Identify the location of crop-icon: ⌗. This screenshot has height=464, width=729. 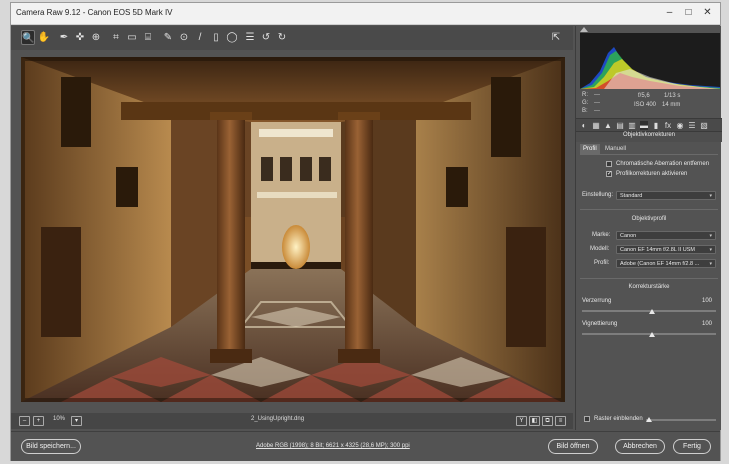
(116, 37).